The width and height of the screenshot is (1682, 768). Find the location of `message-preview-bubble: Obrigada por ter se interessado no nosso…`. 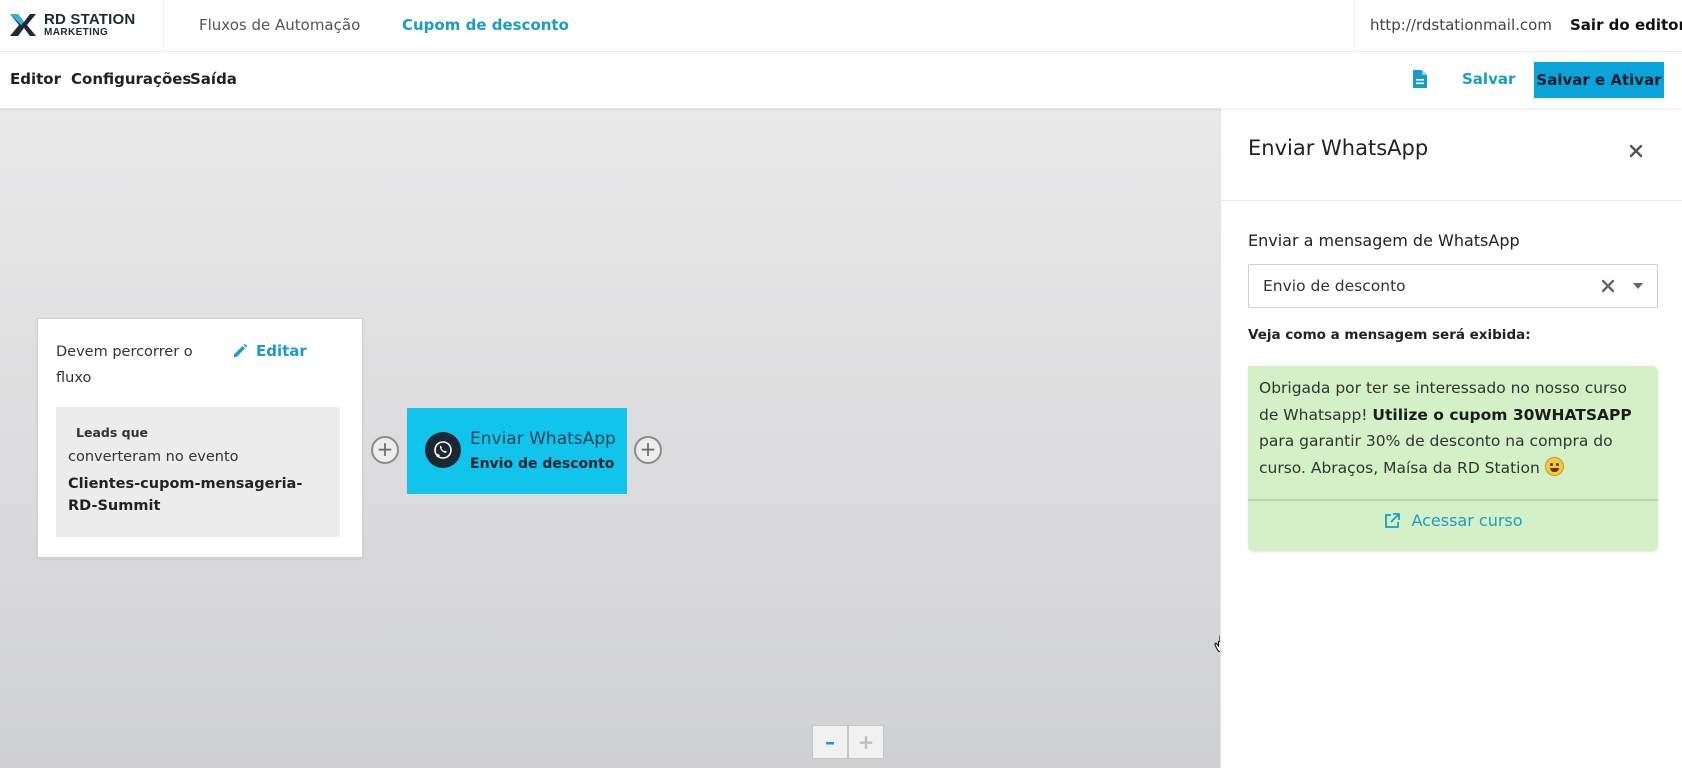

message-preview-bubble: Obrigada por ter se interessado no nosso… is located at coordinates (1453, 458).